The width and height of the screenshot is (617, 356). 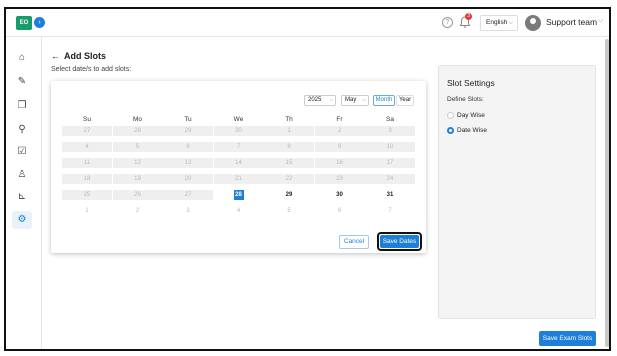 What do you see at coordinates (472, 130) in the screenshot?
I see `date-wise-label: Date Wise` at bounding box center [472, 130].